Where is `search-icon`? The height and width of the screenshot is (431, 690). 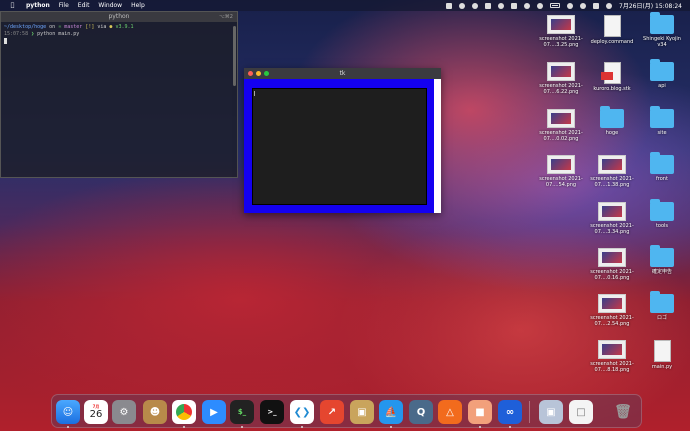 search-icon is located at coordinates (583, 5).